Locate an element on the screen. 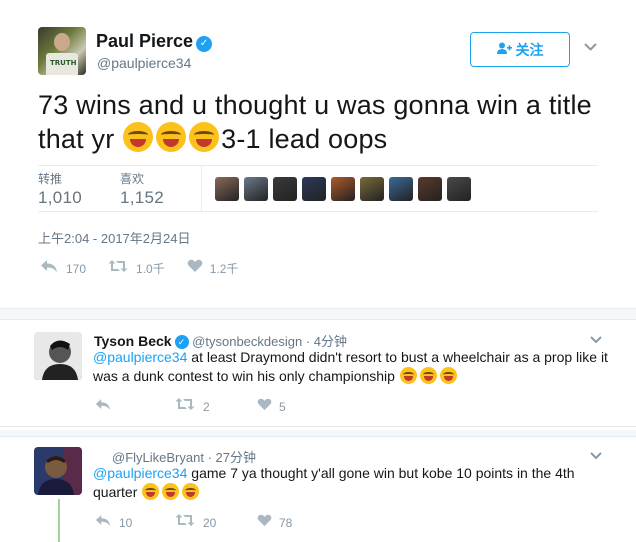  reply-button: 170 is located at coordinates (63, 268).